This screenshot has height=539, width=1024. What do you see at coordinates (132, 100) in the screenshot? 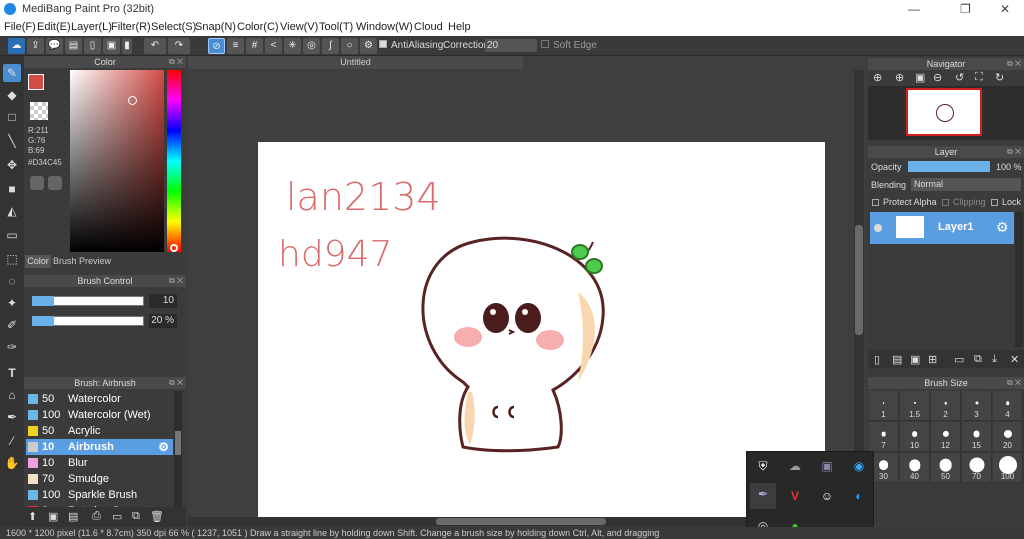
I see `color-picker-cursor` at bounding box center [132, 100].